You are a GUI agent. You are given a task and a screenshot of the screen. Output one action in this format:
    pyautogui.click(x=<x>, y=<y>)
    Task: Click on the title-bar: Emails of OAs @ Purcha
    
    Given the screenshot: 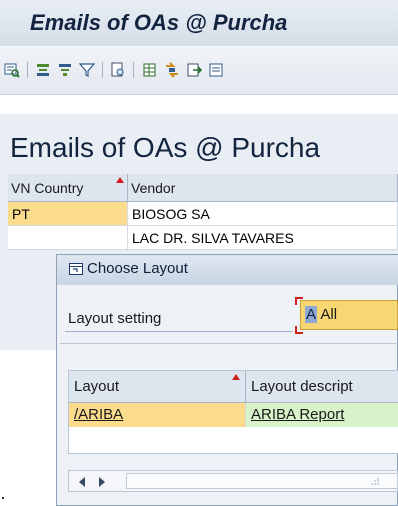 What is the action you would take?
    pyautogui.click(x=199, y=23)
    